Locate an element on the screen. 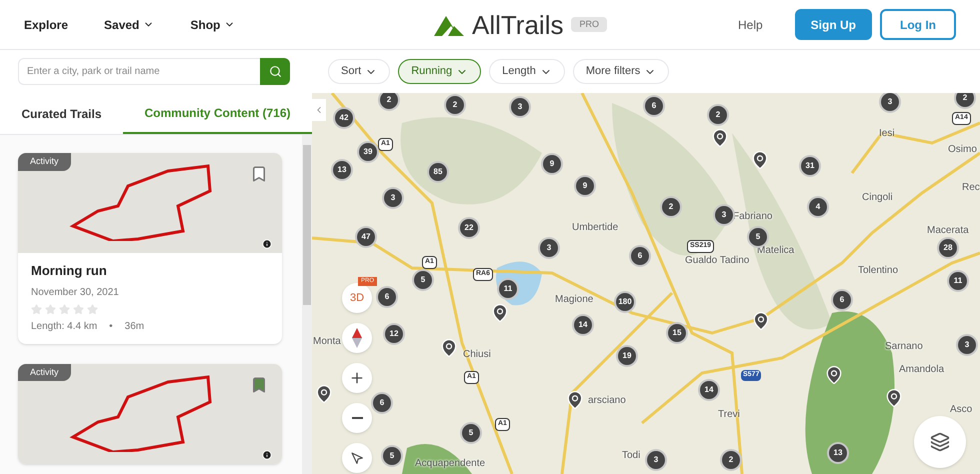  navigation-arrow-icon is located at coordinates (357, 458).